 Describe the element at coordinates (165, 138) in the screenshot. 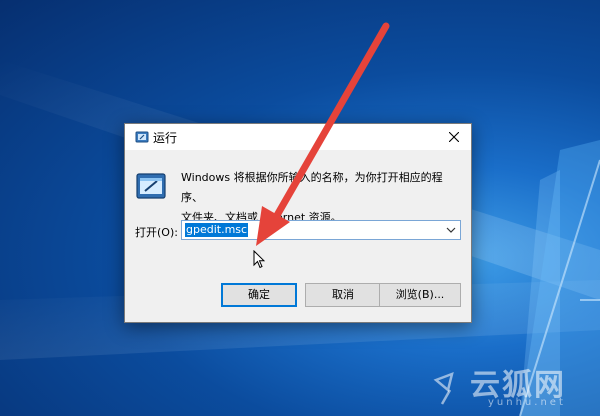

I see `dialog-title: 运行` at that location.